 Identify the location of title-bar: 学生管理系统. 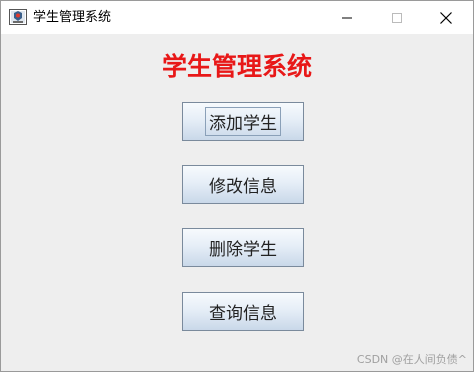
(237, 17).